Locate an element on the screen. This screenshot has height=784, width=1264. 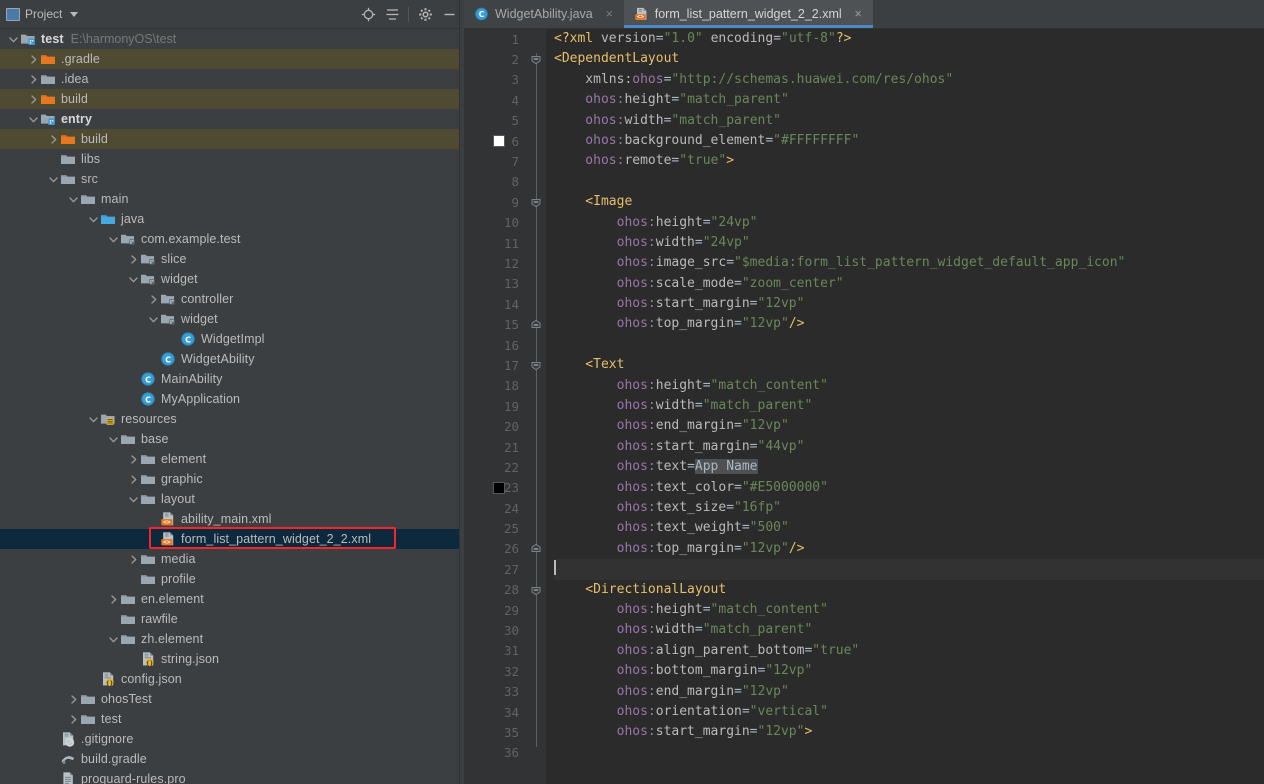
code-line: ohos:start_margin="44vp" is located at coordinates (909, 447).